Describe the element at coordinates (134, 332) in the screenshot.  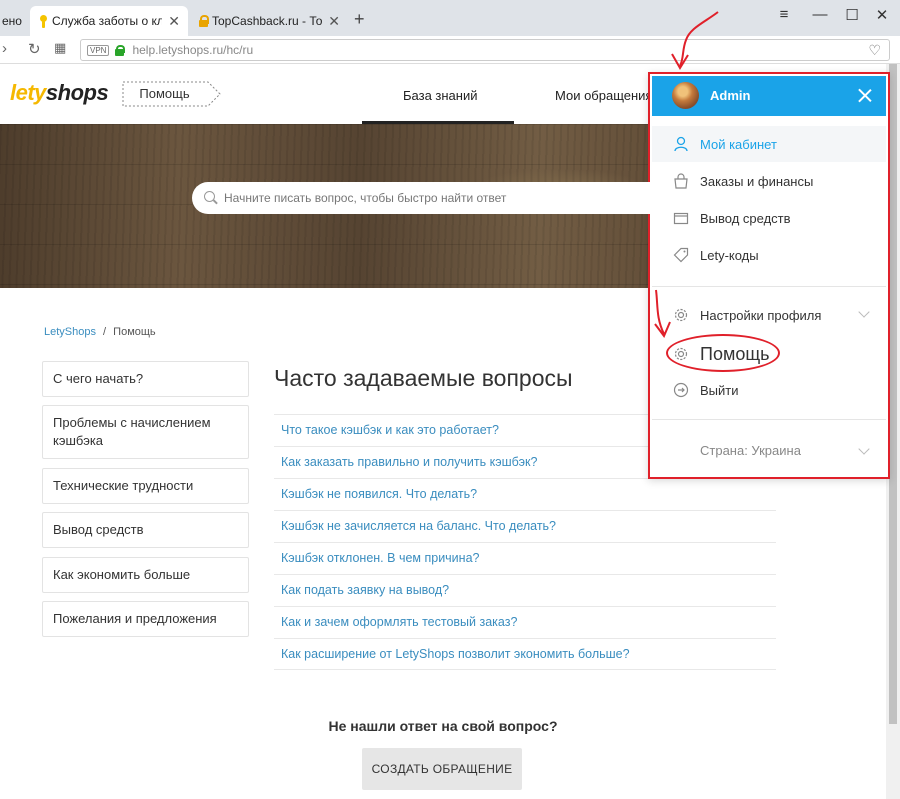
I see `breadcrumb-current: Помощь` at that location.